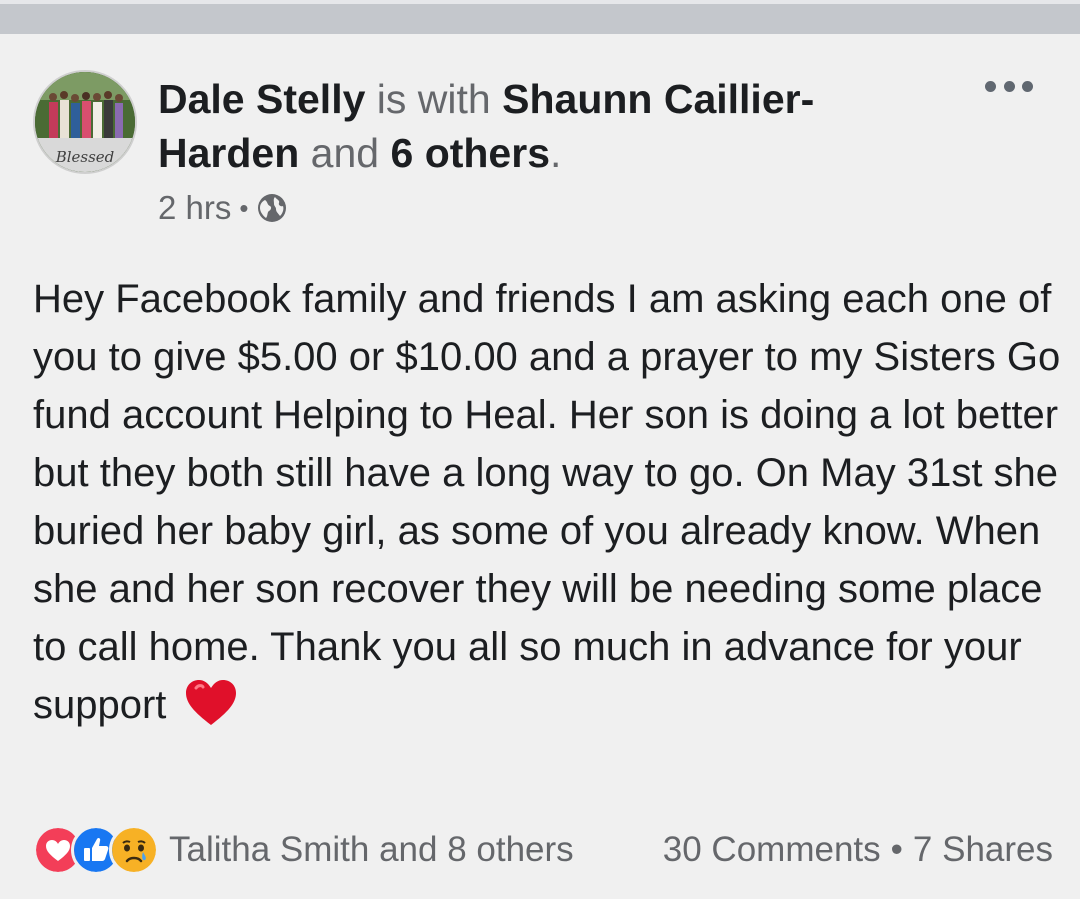 This screenshot has width=1080, height=899. I want to click on others-tagged-link: 6 others, so click(471, 153).